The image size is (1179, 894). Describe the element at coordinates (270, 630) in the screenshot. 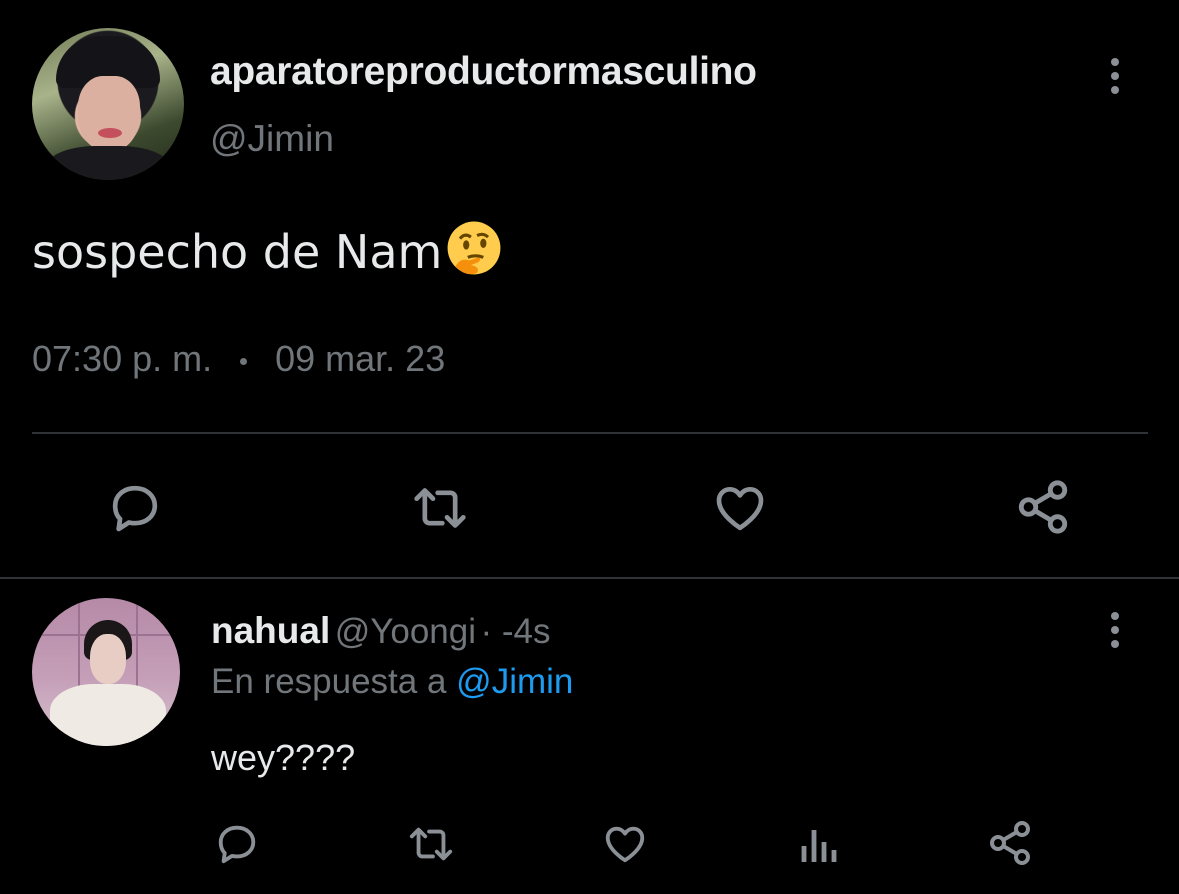

I see `reply-display-name: nahual` at that location.